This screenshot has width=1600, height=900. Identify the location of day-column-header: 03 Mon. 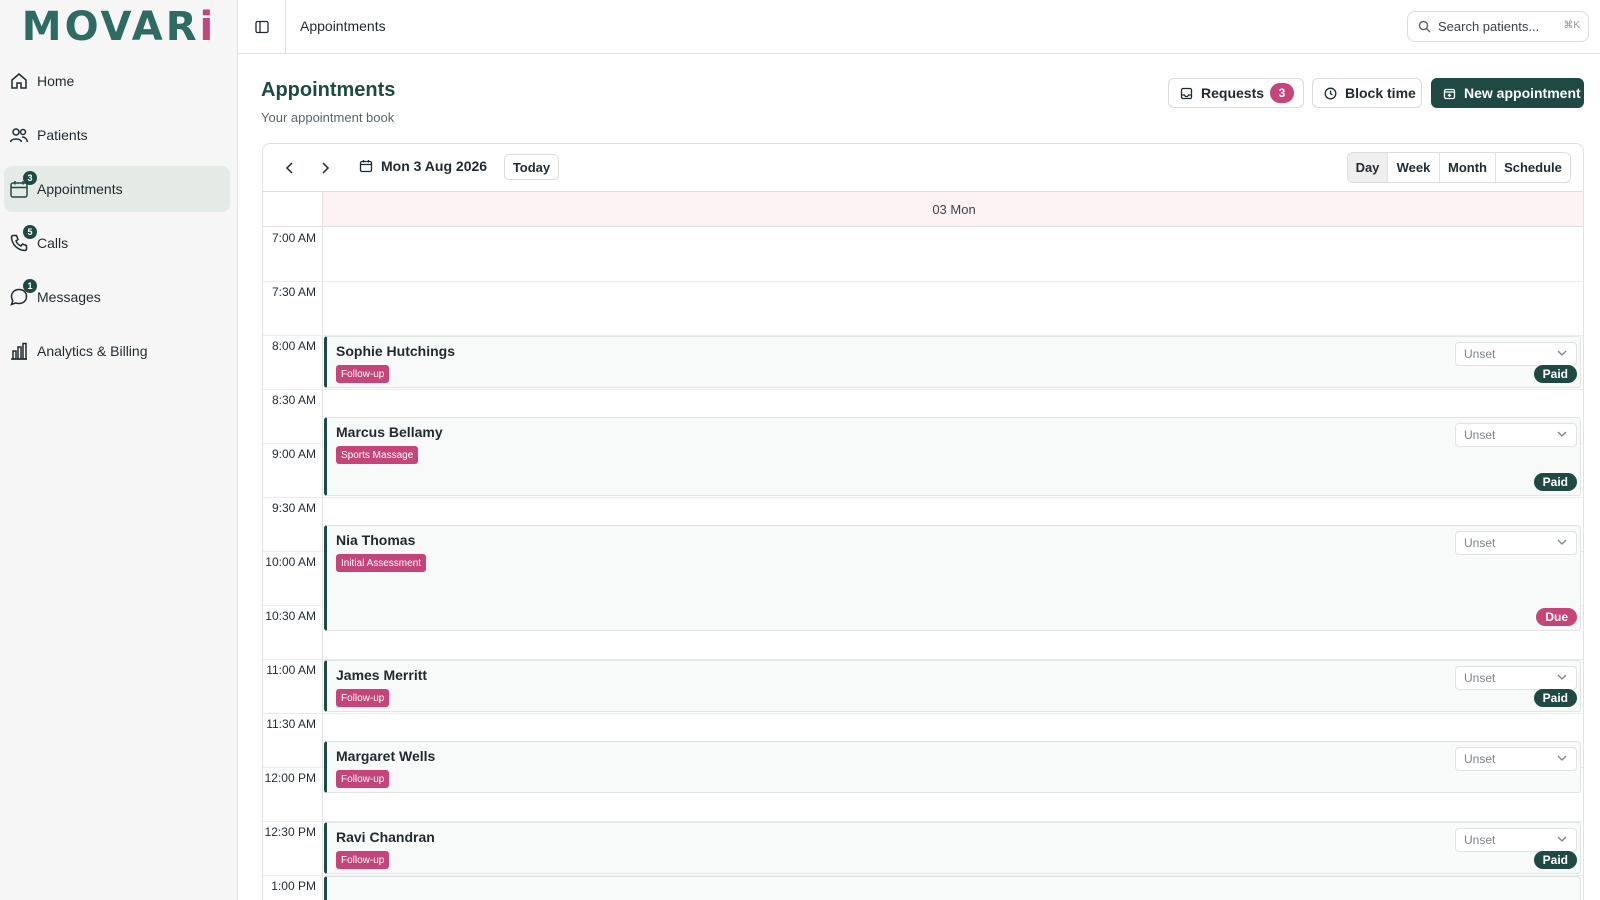
(953, 209).